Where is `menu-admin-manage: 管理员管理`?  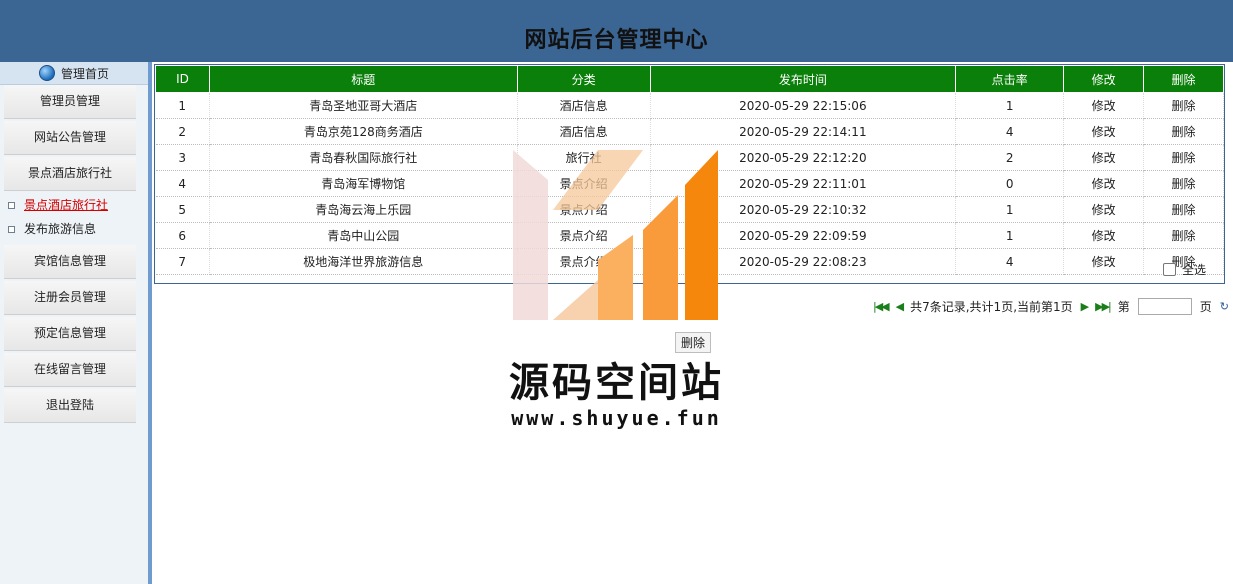 menu-admin-manage: 管理员管理 is located at coordinates (70, 102).